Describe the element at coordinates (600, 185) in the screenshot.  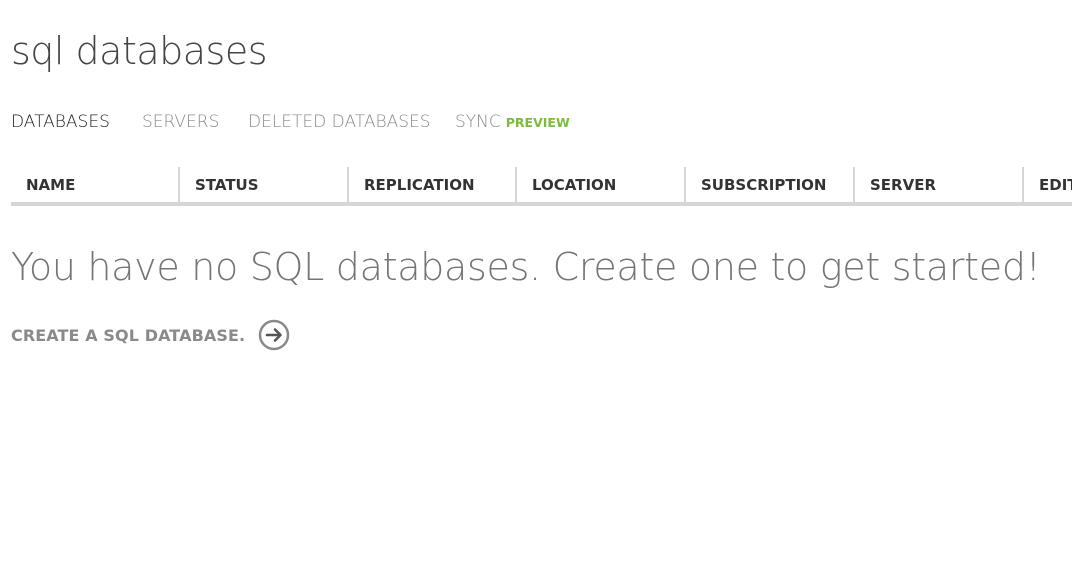
I see `column-header-location: LOCATION` at that location.